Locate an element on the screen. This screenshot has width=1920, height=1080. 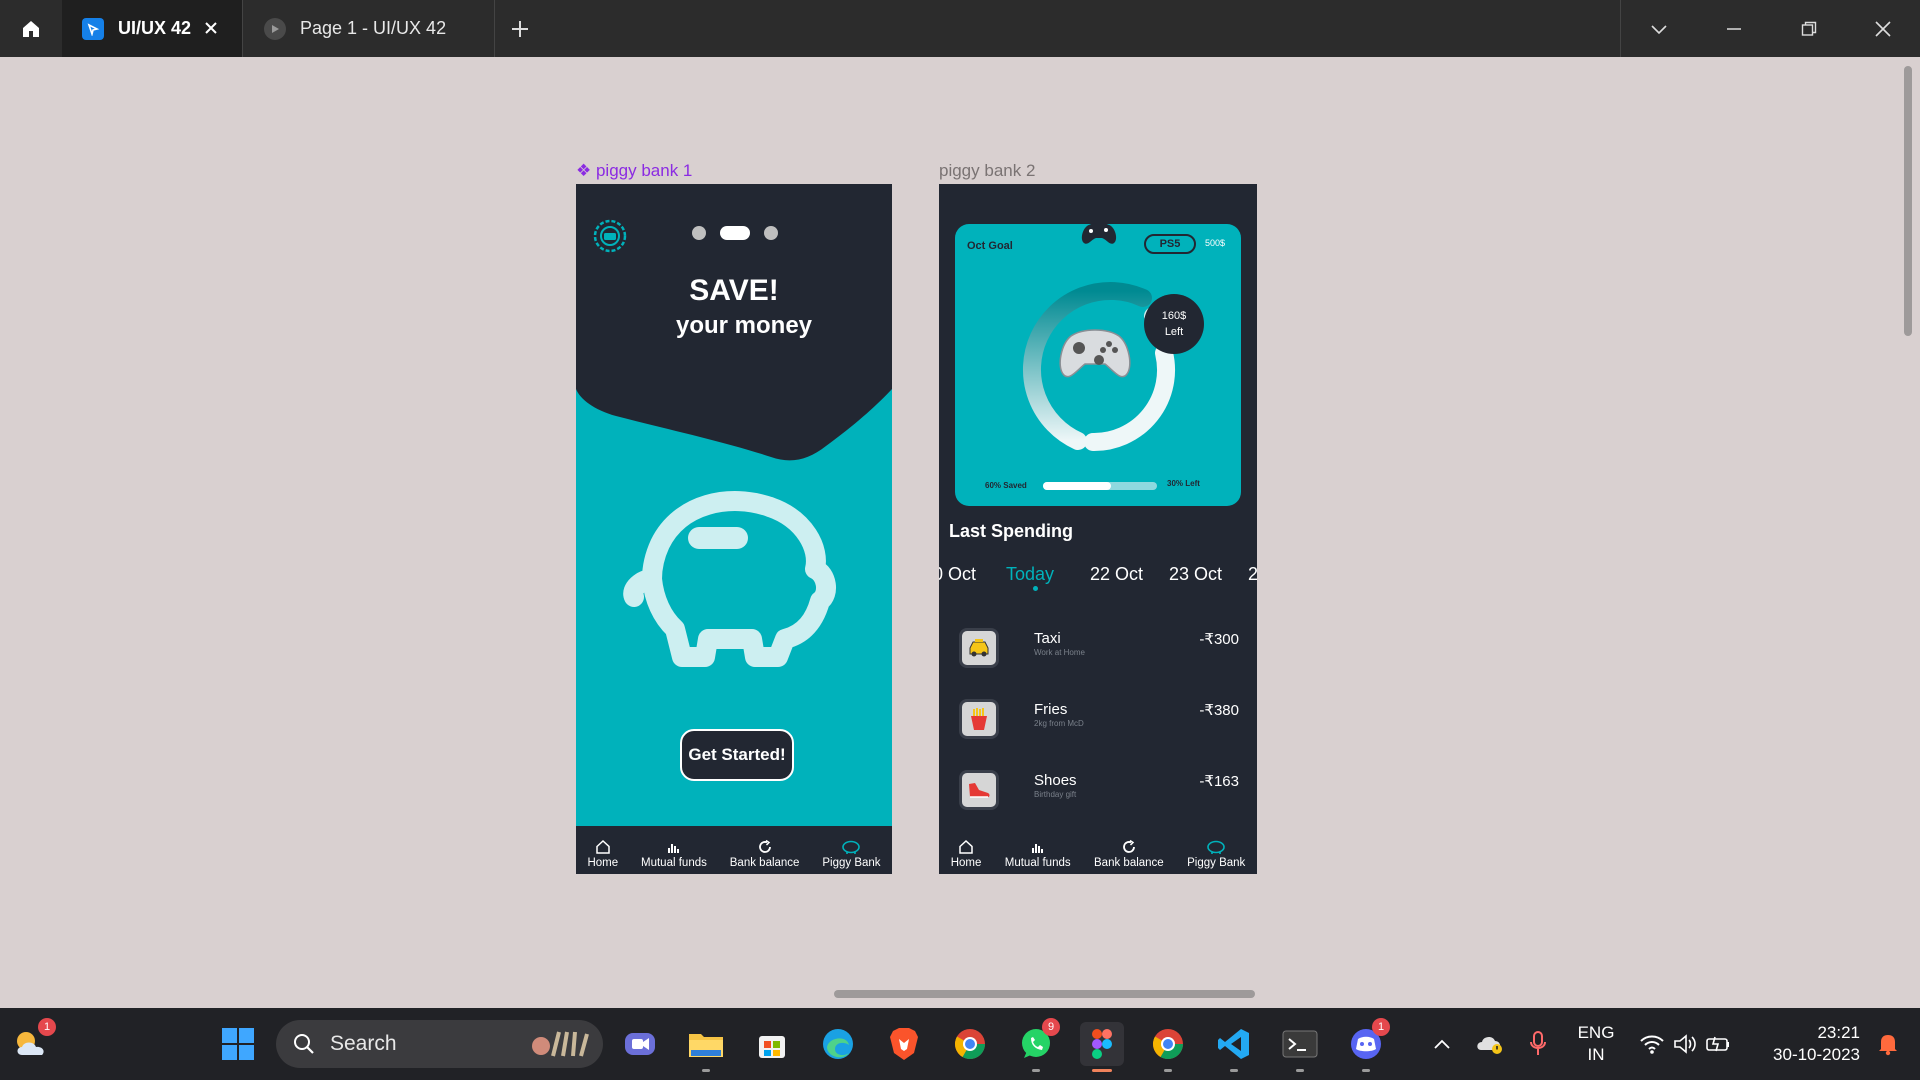
get-started-button: Get Started! is located at coordinates (737, 755).